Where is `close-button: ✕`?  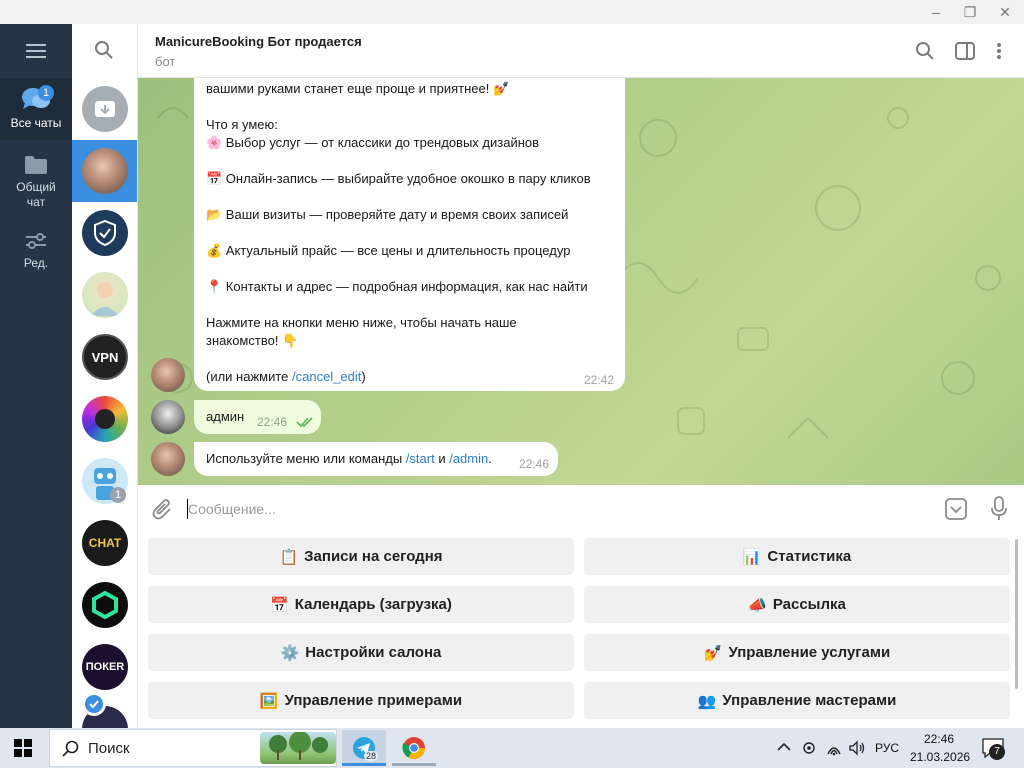 close-button: ✕ is located at coordinates (1005, 12).